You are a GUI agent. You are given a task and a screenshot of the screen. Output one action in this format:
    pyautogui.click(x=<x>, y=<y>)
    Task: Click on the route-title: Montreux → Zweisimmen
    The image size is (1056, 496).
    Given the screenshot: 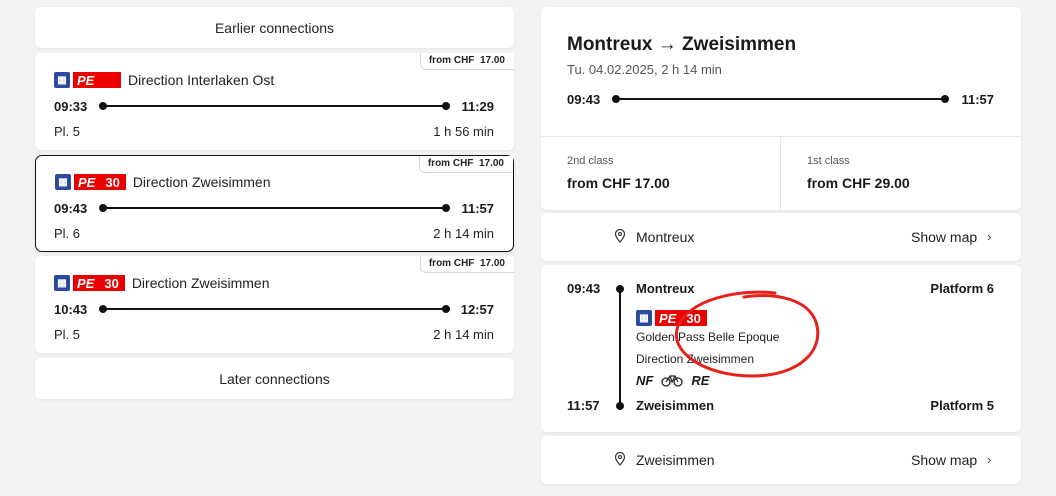 What is the action you would take?
    pyautogui.click(x=682, y=44)
    